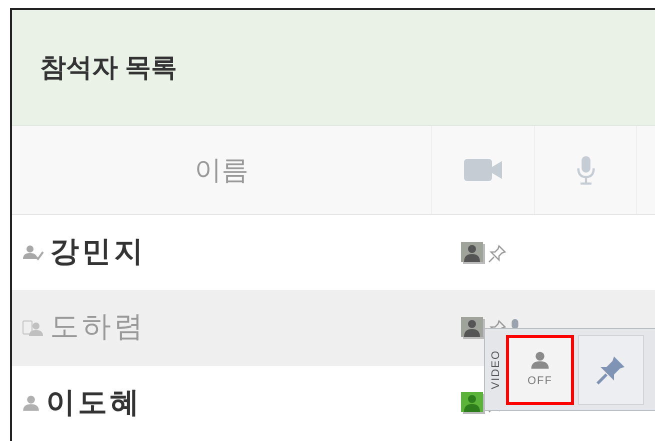 The image size is (655, 441). Describe the element at coordinates (98, 252) in the screenshot. I see `participant-name: 강민지` at that location.